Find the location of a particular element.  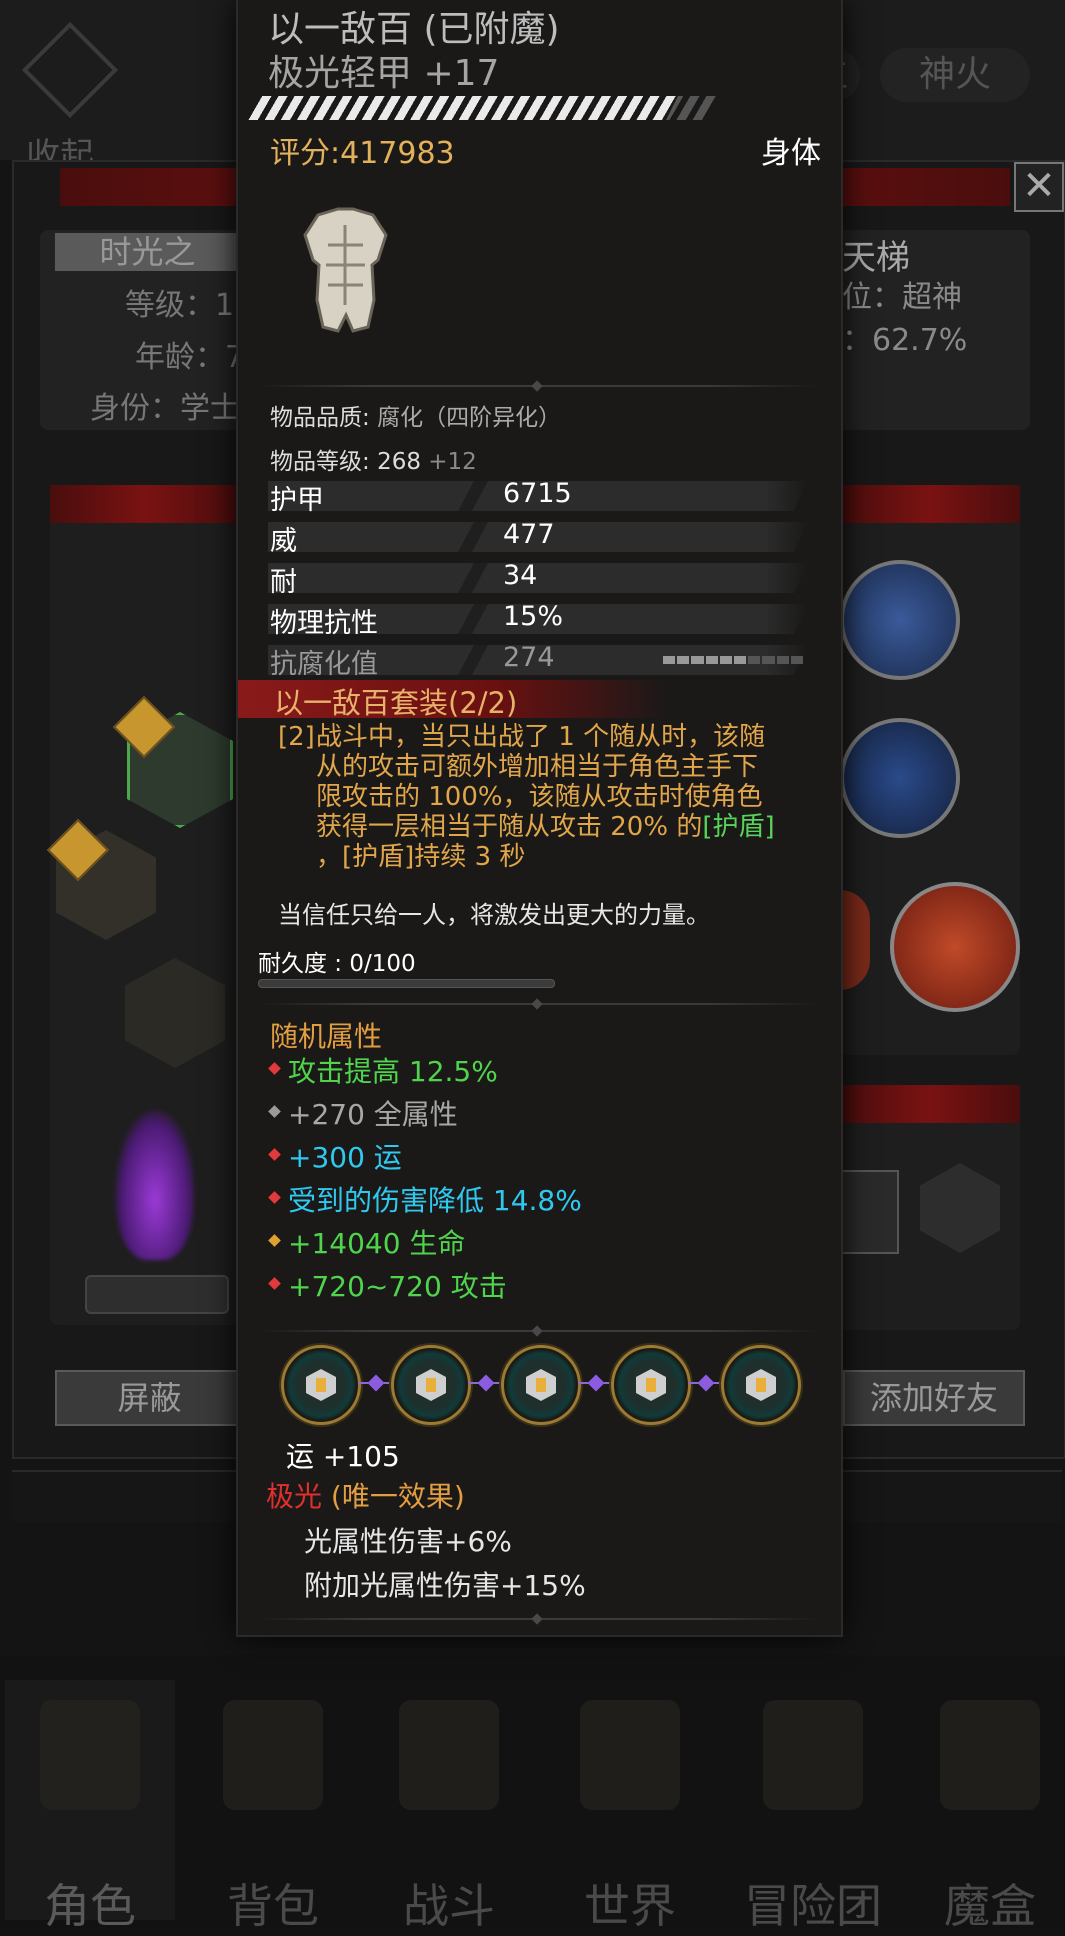

random-attribute-text: +14040 生命 is located at coordinates (377, 1243).